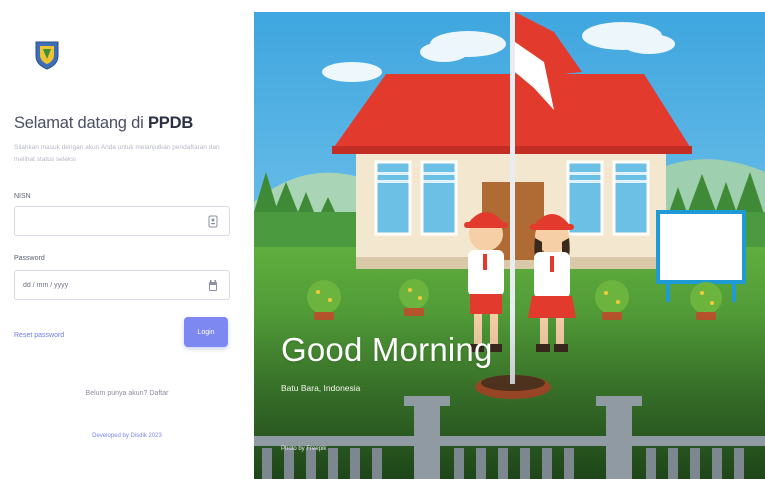 The width and height of the screenshot is (765, 479). What do you see at coordinates (387, 349) in the screenshot?
I see `greeting-text: Good Morning` at bounding box center [387, 349].